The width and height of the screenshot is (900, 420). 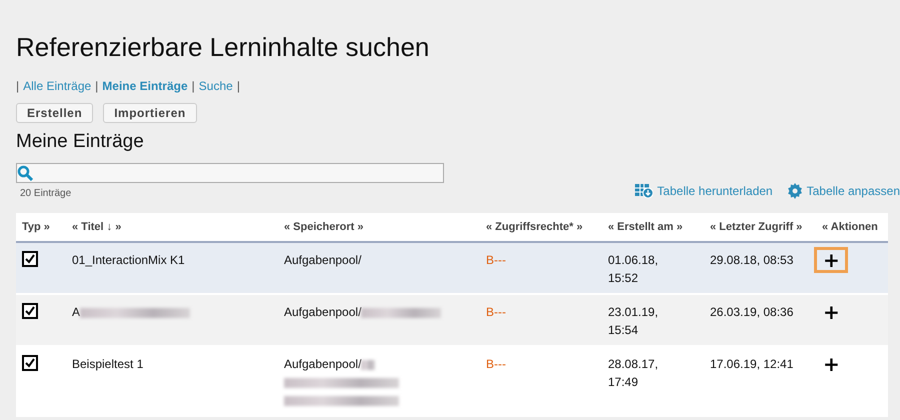 What do you see at coordinates (108, 364) in the screenshot?
I see `table-cell: Beispieltest 1` at bounding box center [108, 364].